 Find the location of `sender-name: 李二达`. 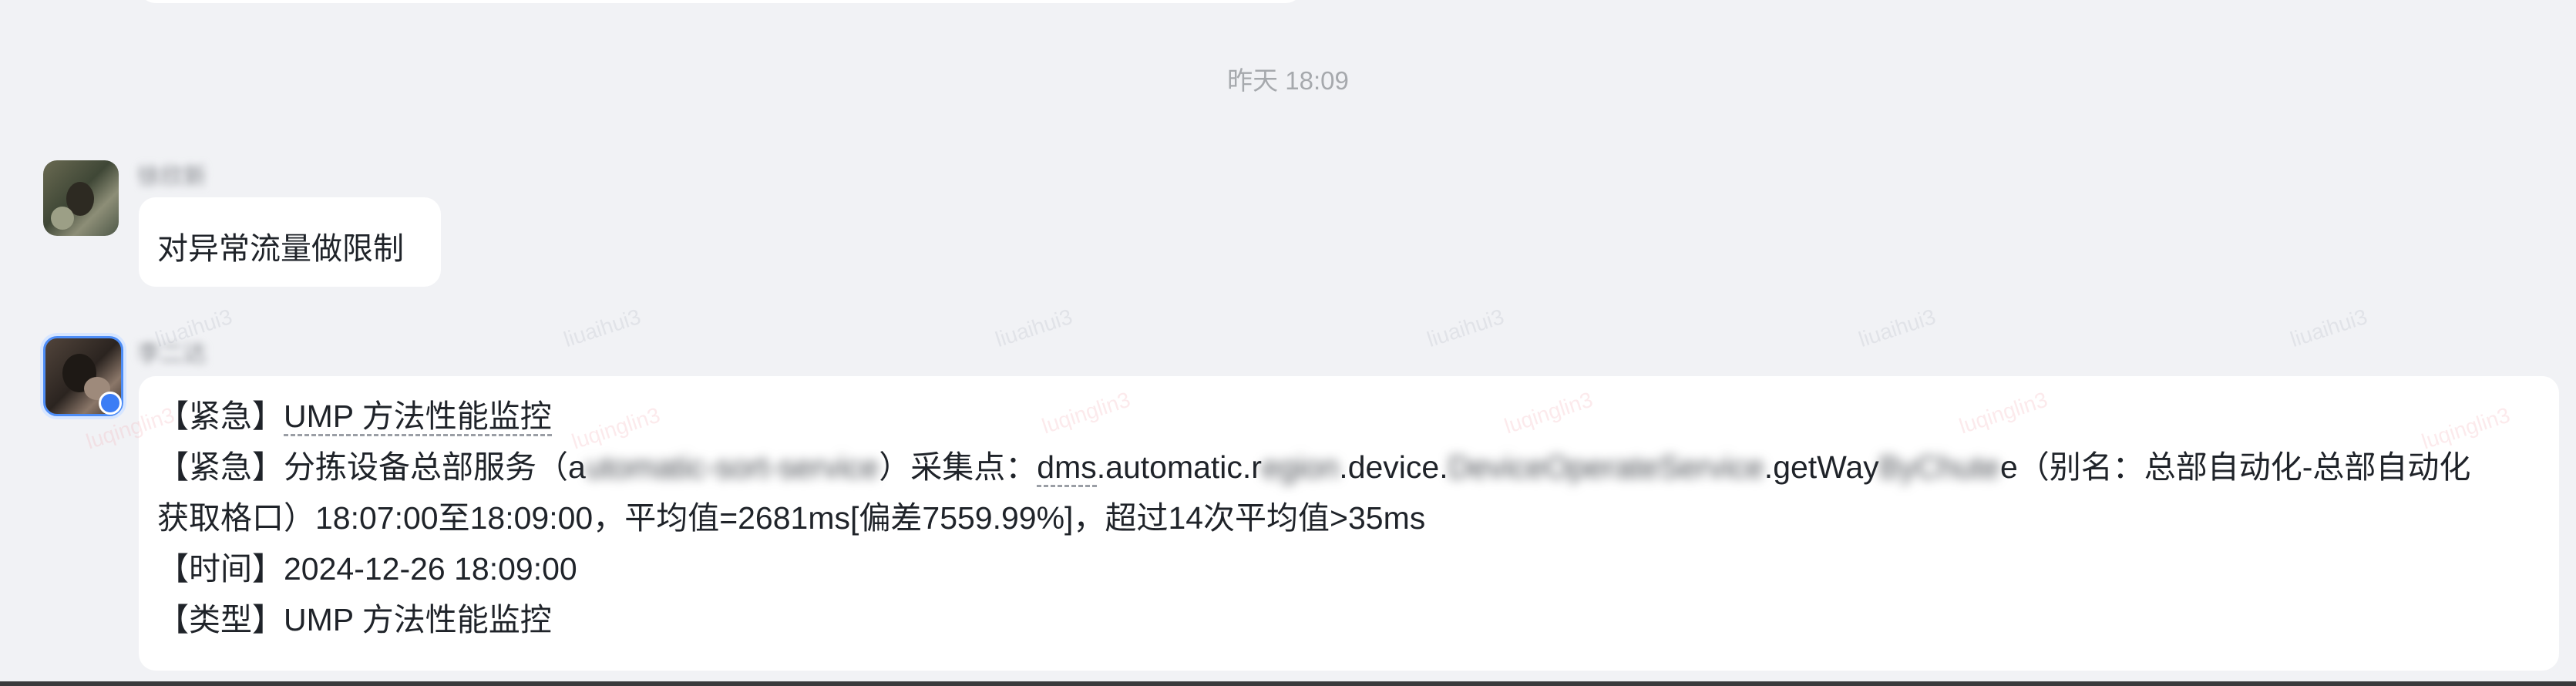

sender-name: 李二达 is located at coordinates (172, 351).